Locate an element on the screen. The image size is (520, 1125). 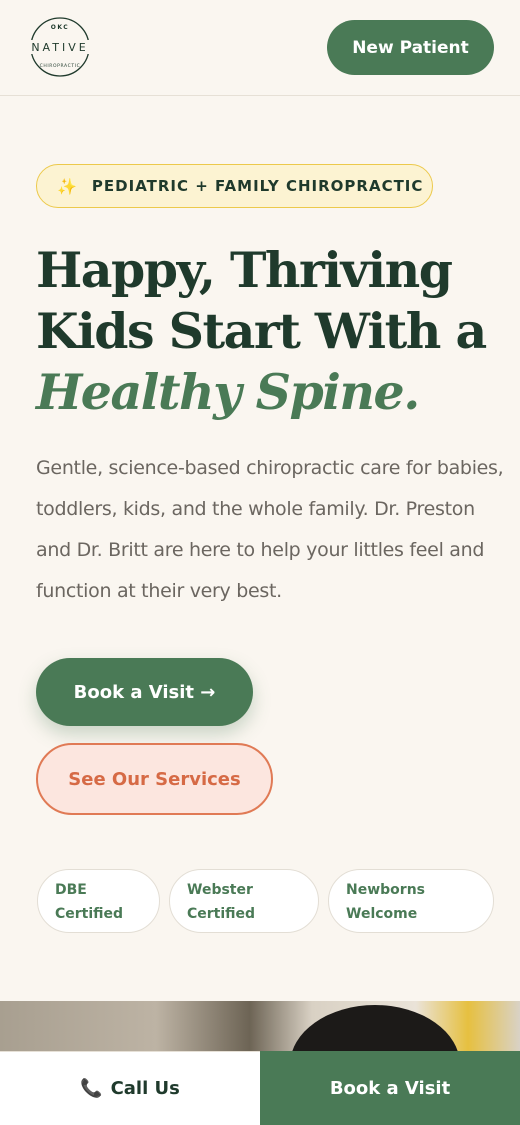
specialty-badge: ✨ PEDIATRIC + FAMILY CHIROPRACTIC is located at coordinates (234, 186).